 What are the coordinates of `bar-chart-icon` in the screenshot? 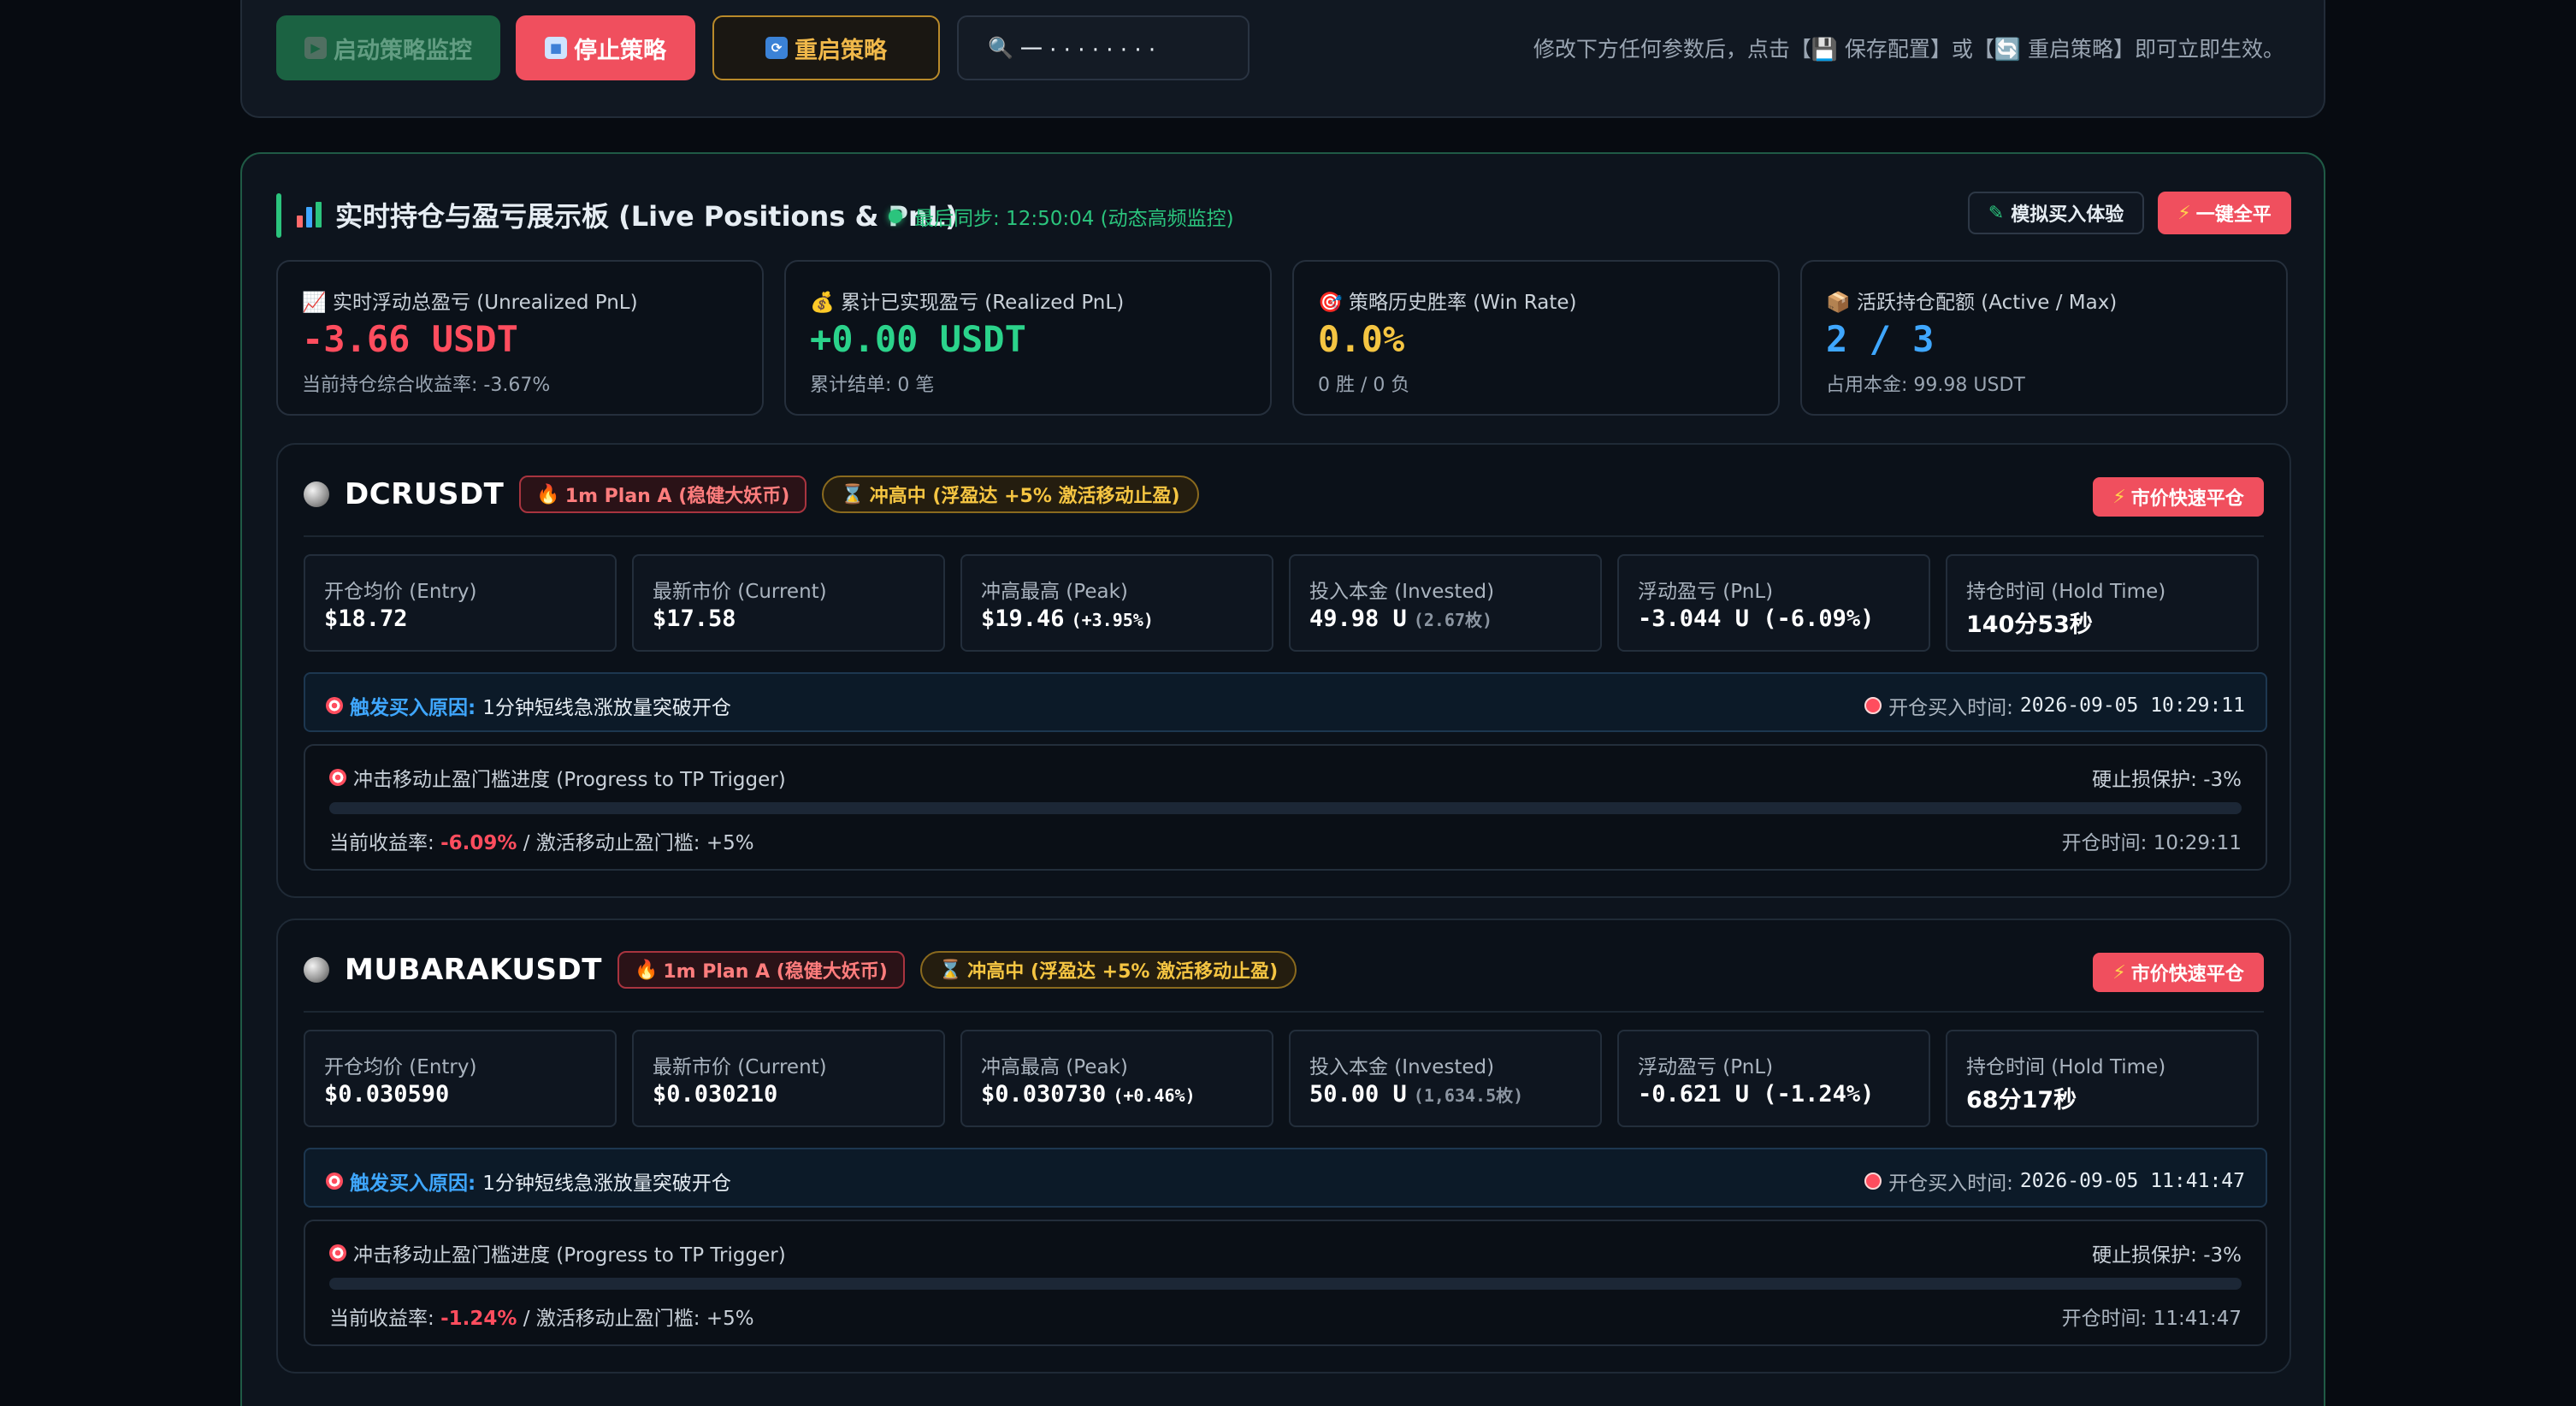 It's located at (309, 215).